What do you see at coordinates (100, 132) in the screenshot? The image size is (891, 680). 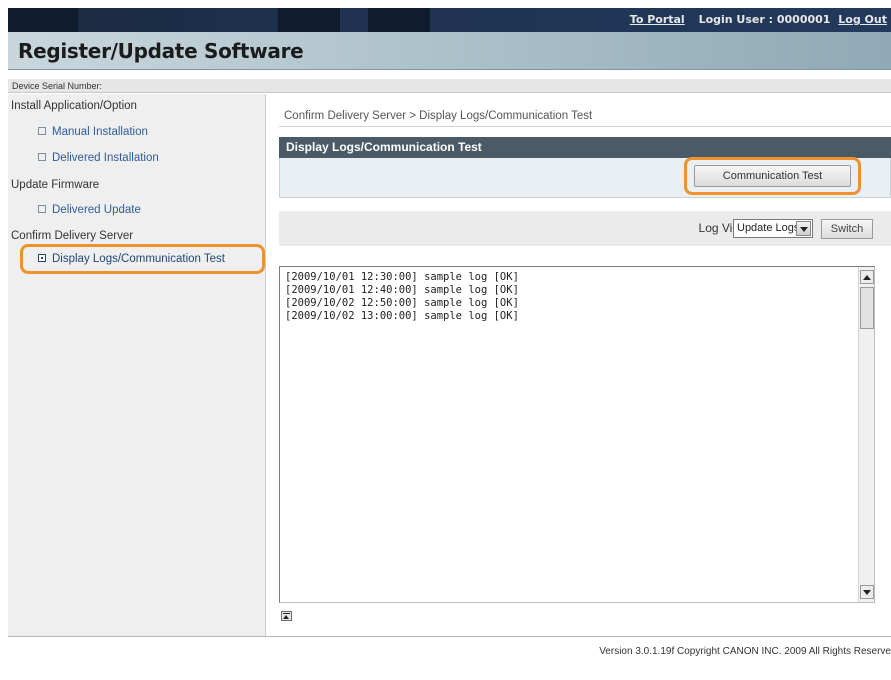 I see `sidebar-item-label: Manual Installation` at bounding box center [100, 132].